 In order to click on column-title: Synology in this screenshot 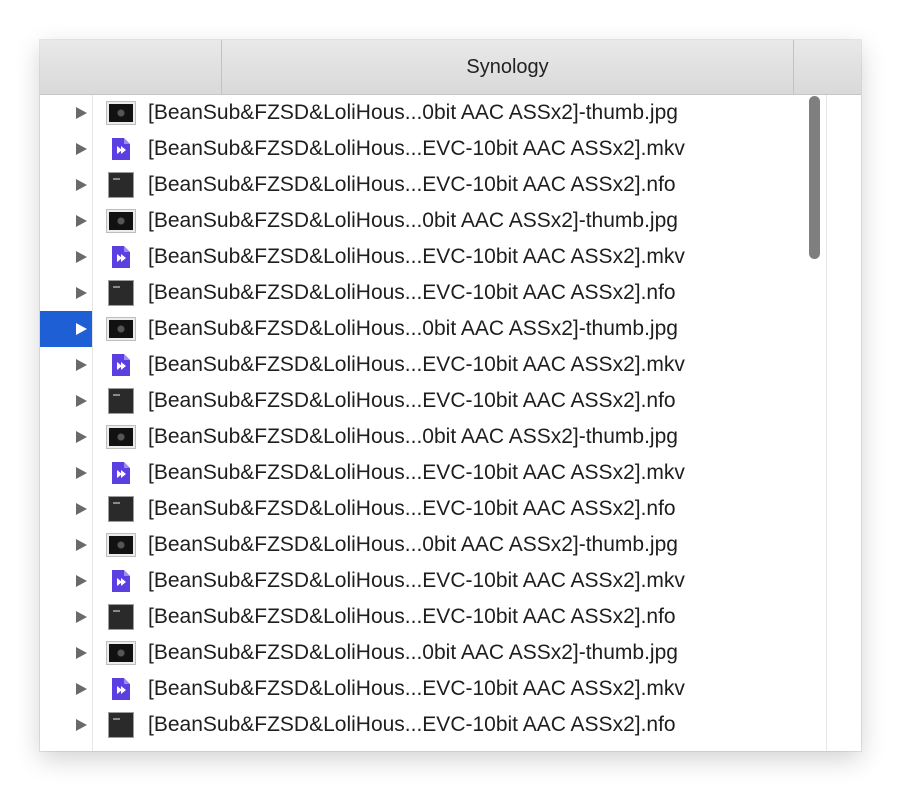, I will do `click(507, 66)`.